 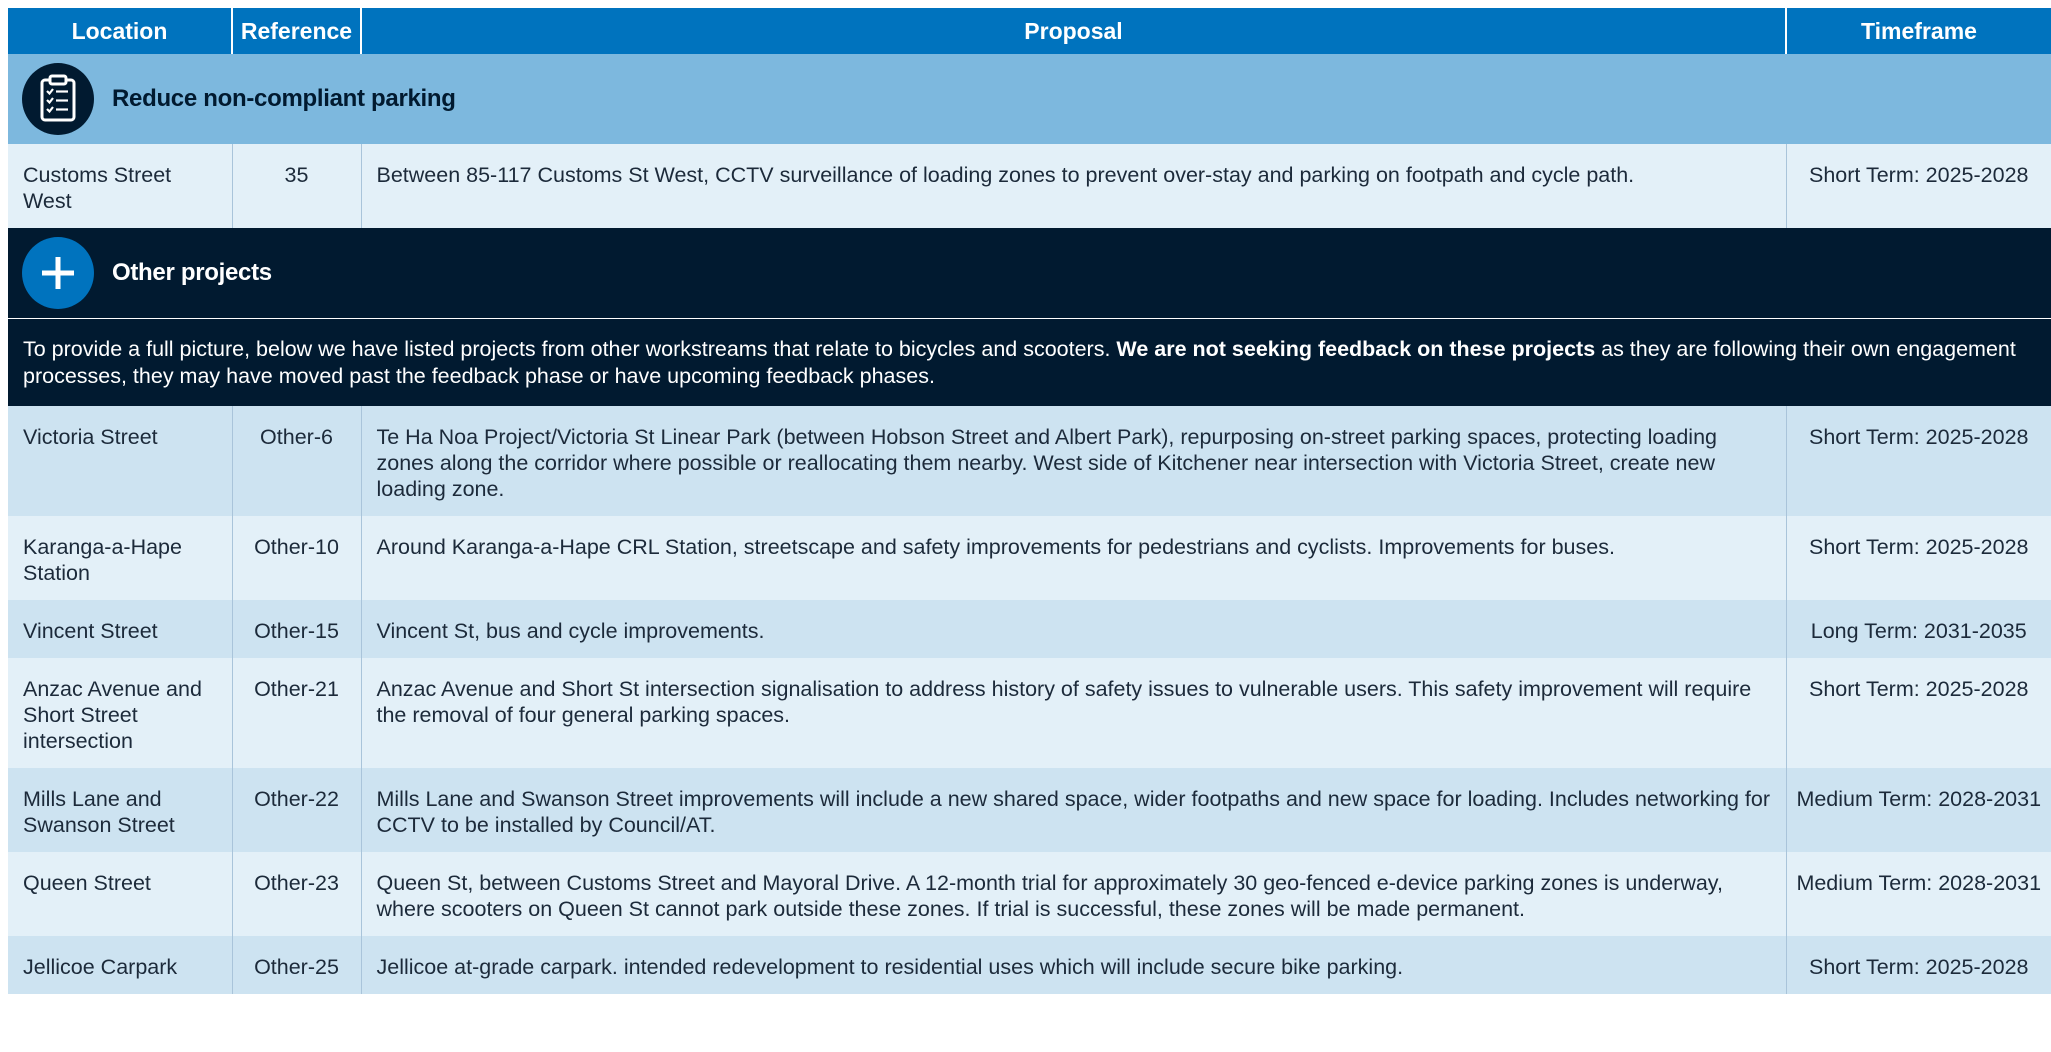 I want to click on column-header-proposal: Proposal, so click(x=1074, y=31).